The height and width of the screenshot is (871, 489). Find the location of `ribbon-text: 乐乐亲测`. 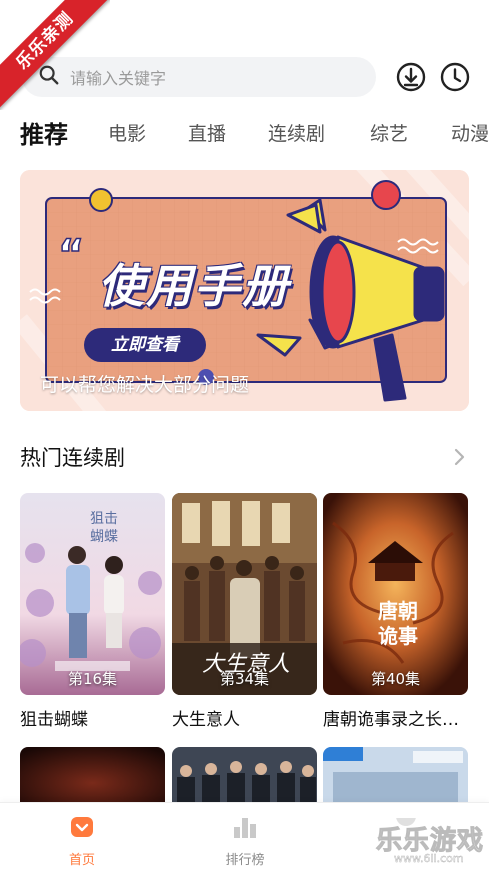

ribbon-text: 乐乐亲测 is located at coordinates (55, 55).